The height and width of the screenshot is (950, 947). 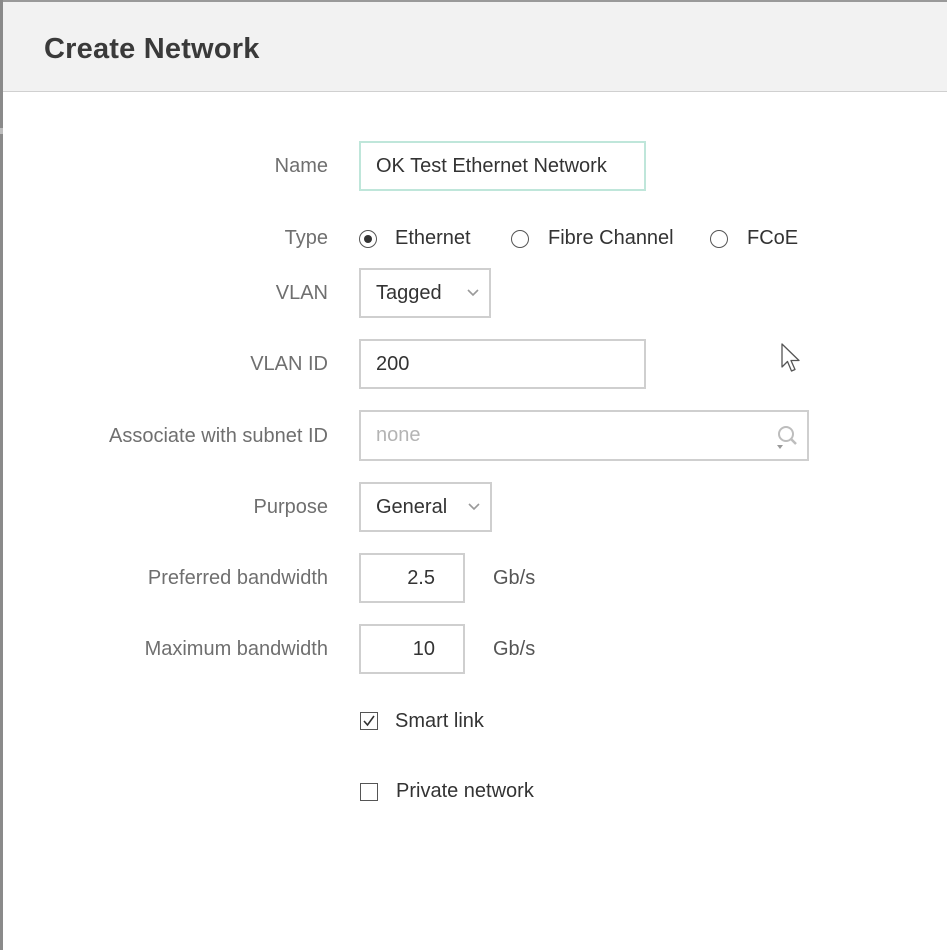 I want to click on dialog-header: Create Network, so click(x=475, y=46).